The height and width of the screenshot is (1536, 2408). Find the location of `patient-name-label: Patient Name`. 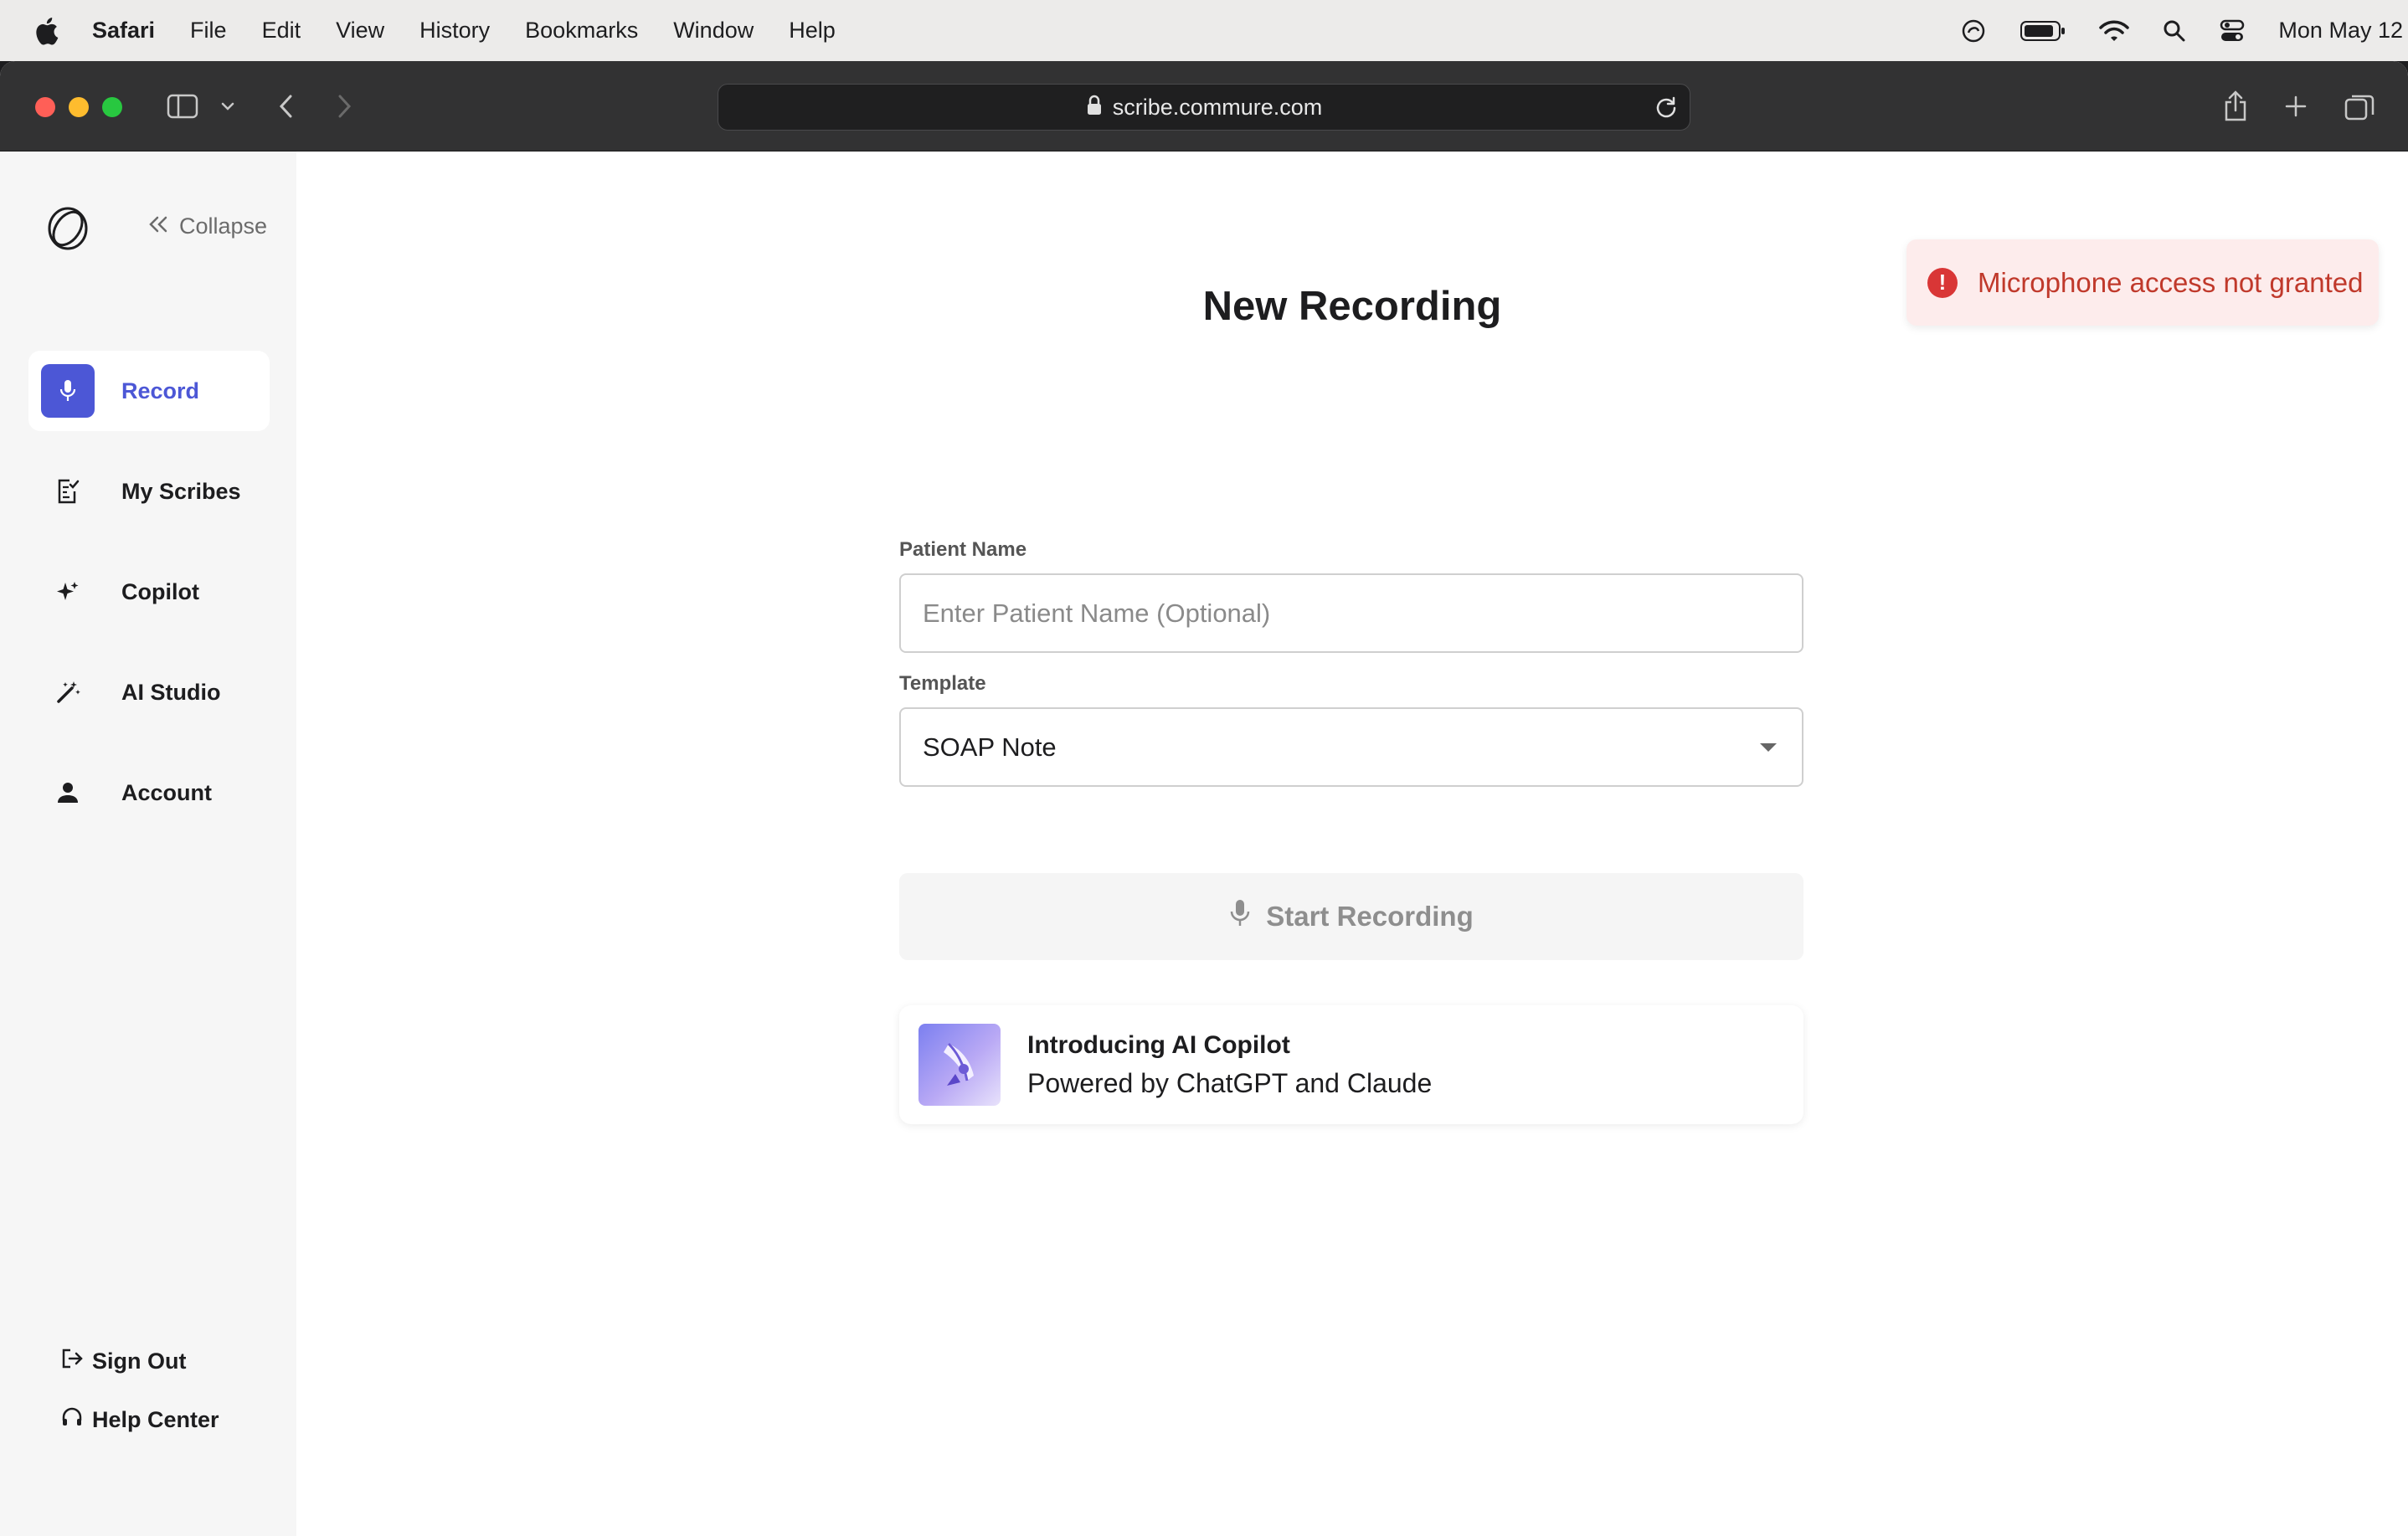

patient-name-label: Patient Name is located at coordinates (963, 549).